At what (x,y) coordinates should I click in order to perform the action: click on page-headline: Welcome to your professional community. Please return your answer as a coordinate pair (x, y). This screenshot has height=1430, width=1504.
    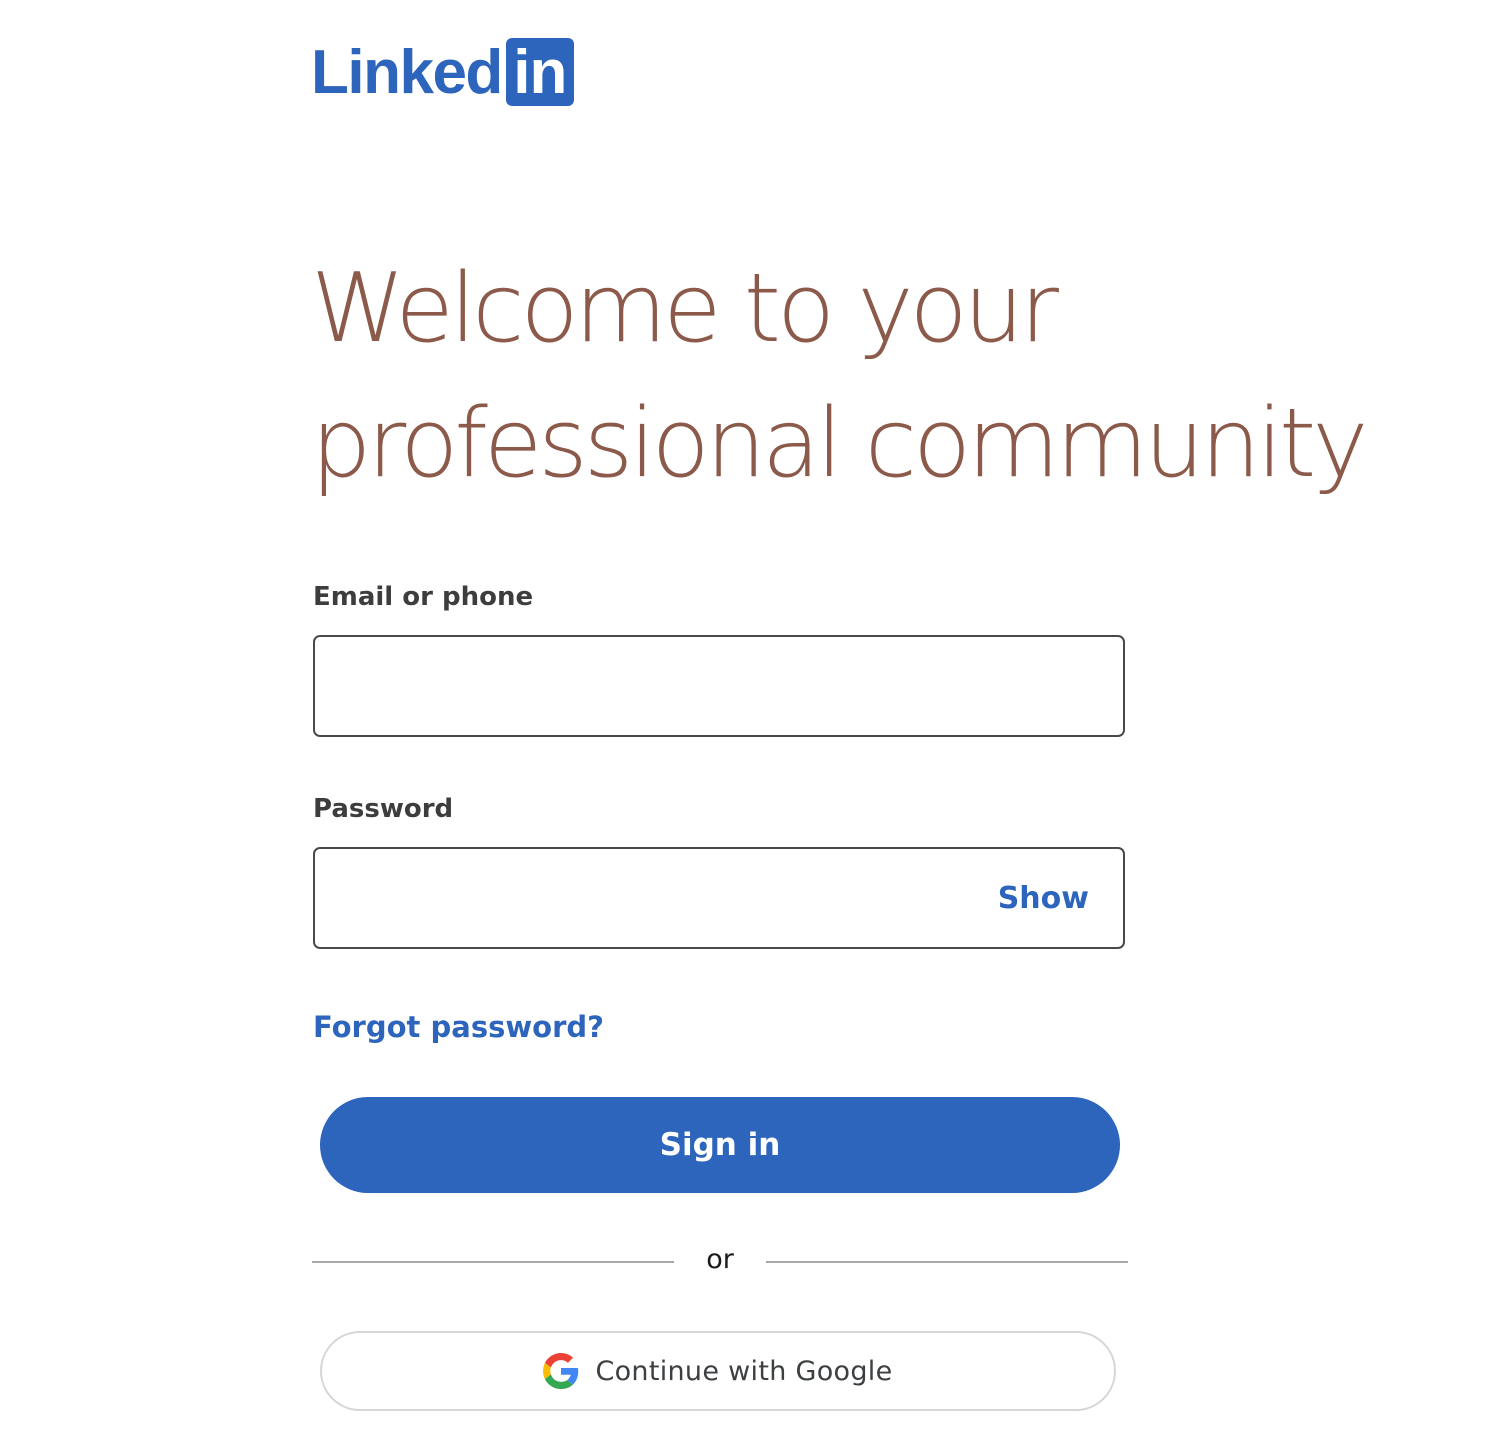
    Looking at the image, I should click on (901, 377).